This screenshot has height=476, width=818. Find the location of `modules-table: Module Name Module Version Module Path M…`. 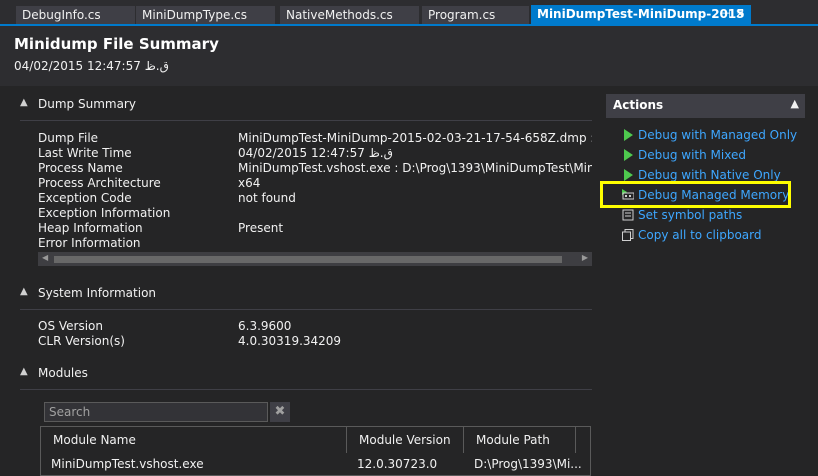

modules-table: Module Name Module Version Module Path M… is located at coordinates (315, 451).